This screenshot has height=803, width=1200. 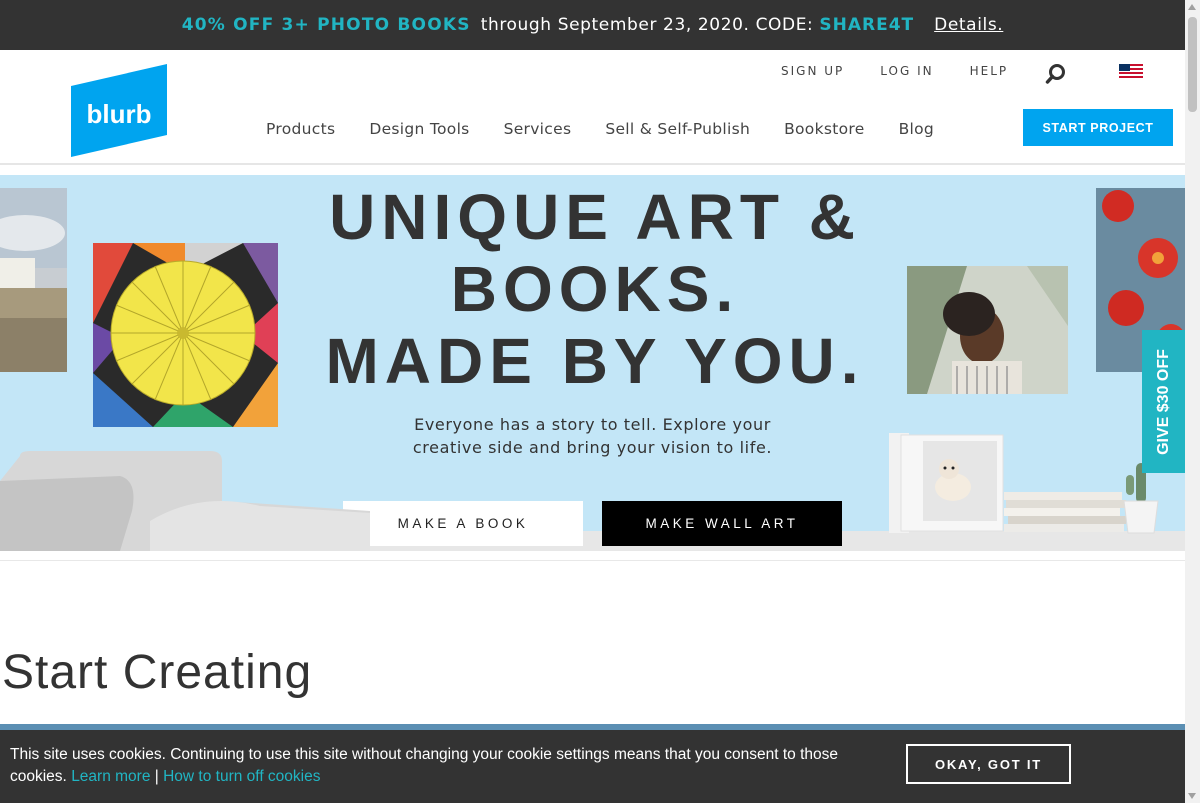 I want to click on nav-products: Products, so click(x=300, y=129).